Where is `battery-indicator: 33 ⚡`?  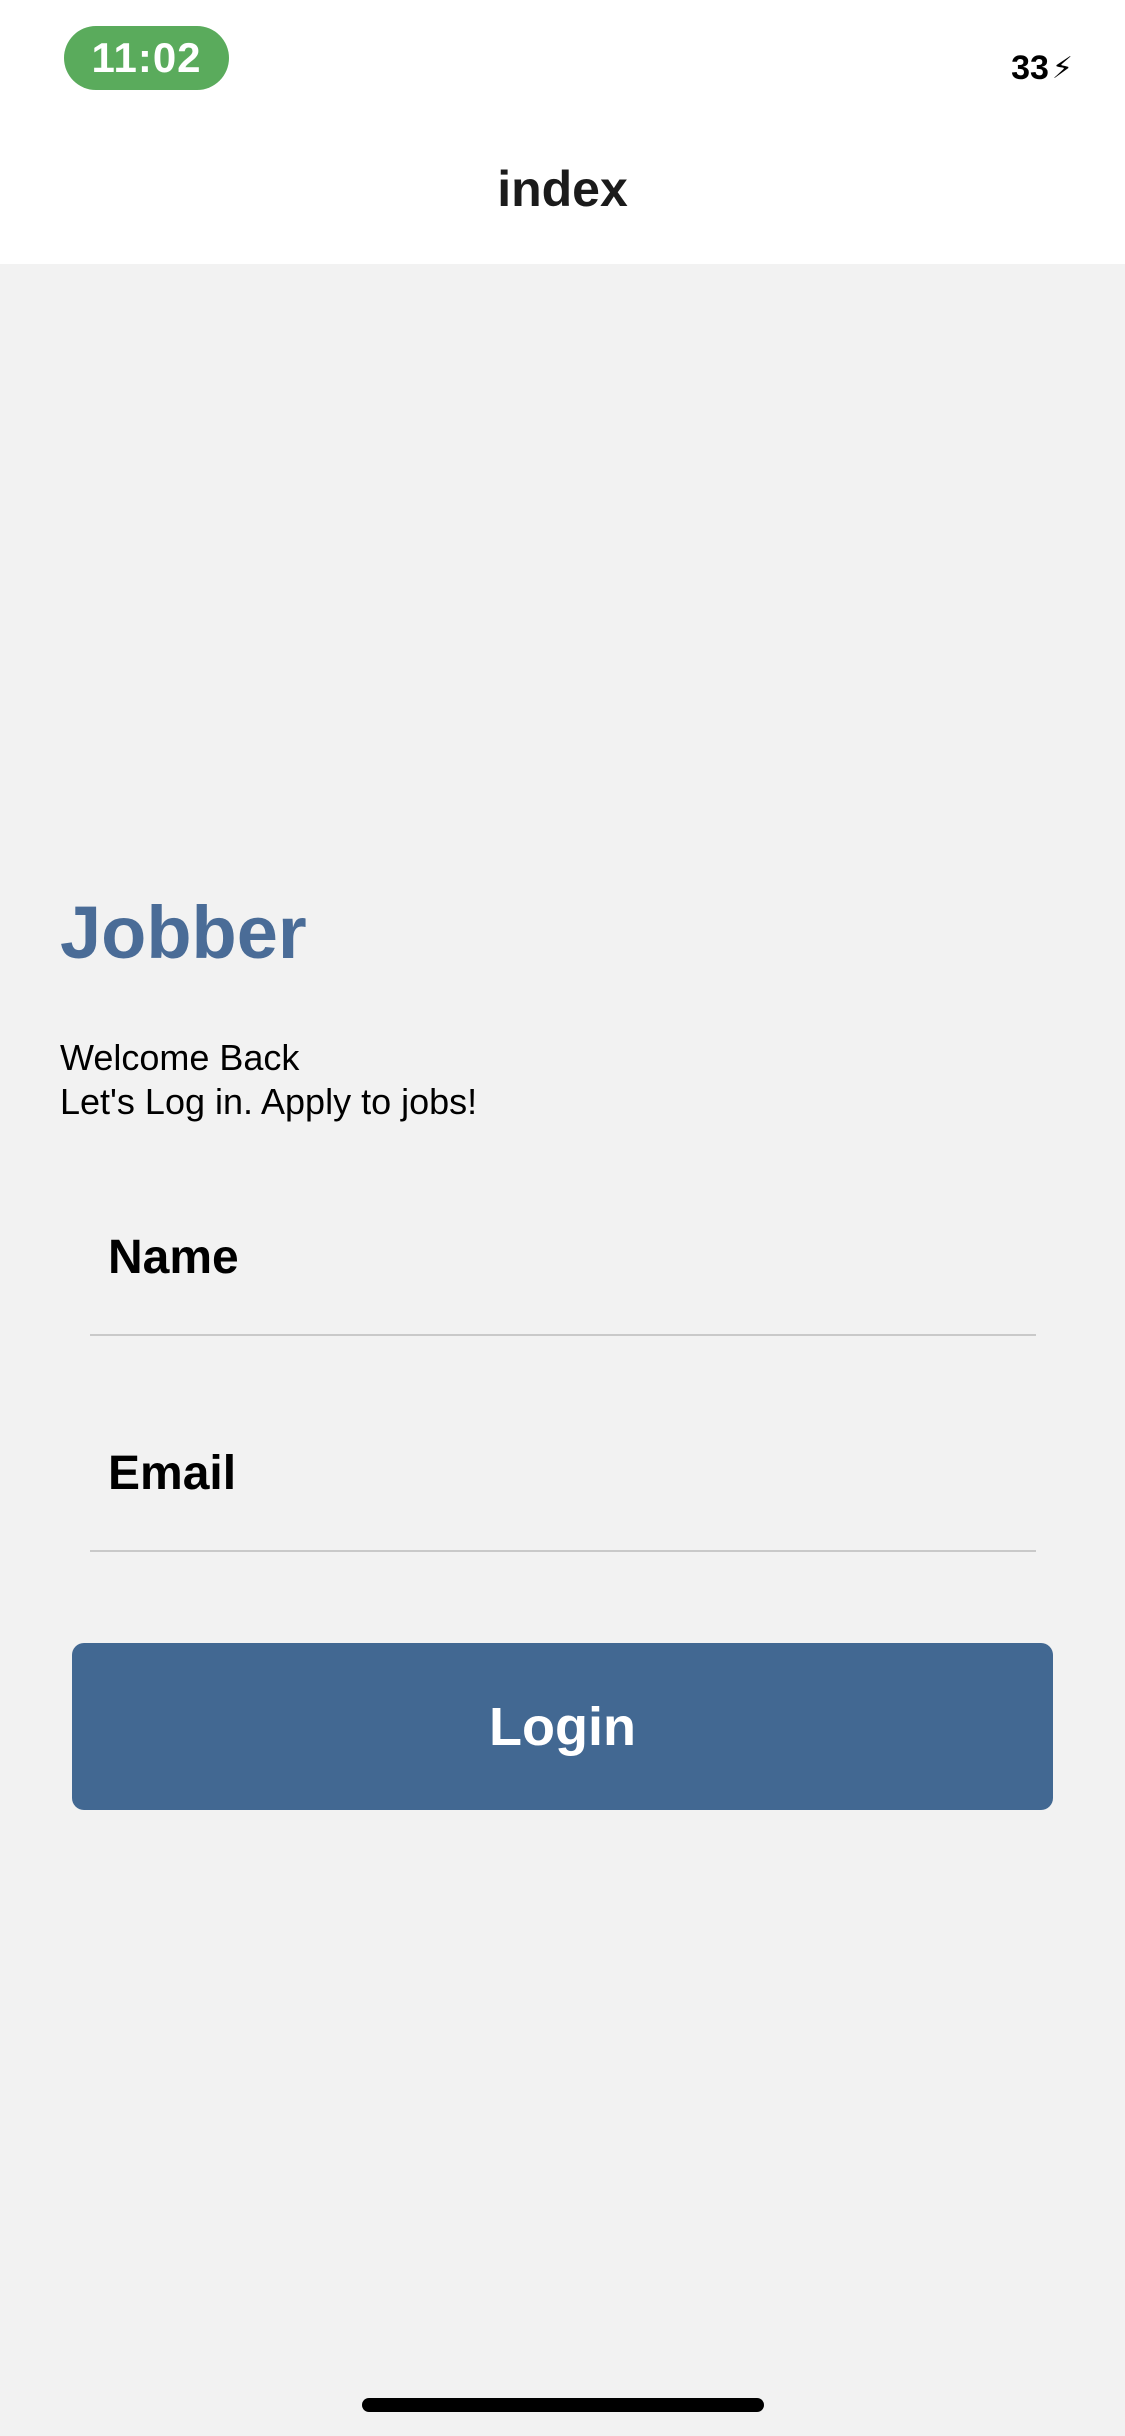 battery-indicator: 33 ⚡ is located at coordinates (1040, 68).